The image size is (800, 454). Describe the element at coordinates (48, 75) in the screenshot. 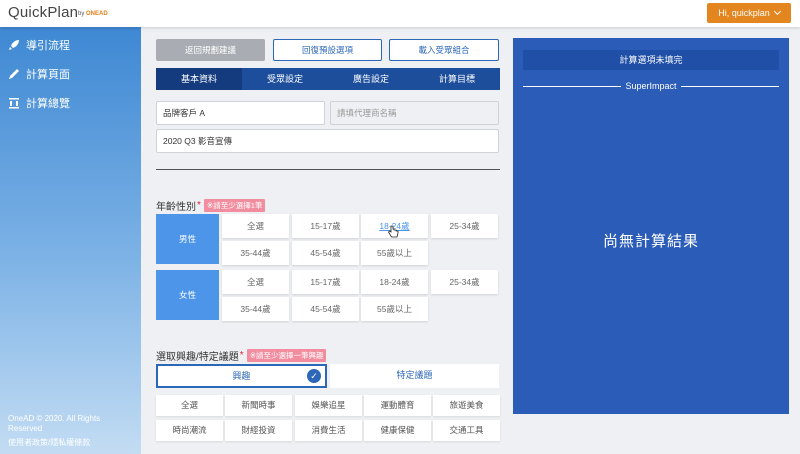

I see `sidebar-item-label: 計算頁面` at that location.